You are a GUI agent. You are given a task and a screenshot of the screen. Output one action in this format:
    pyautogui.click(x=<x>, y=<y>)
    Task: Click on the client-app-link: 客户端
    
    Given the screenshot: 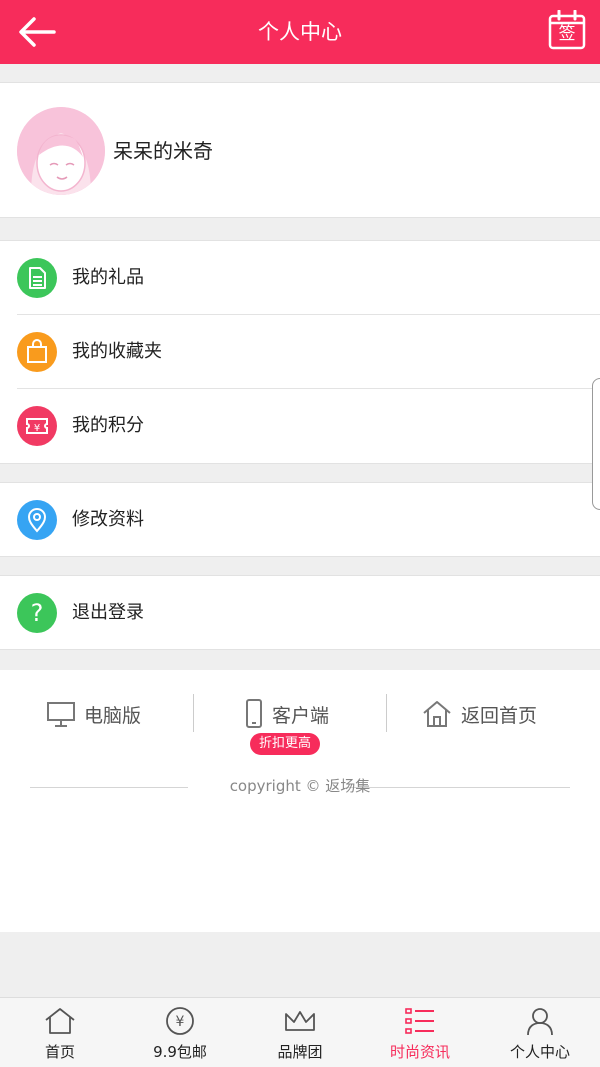 What is the action you would take?
    pyautogui.click(x=286, y=714)
    